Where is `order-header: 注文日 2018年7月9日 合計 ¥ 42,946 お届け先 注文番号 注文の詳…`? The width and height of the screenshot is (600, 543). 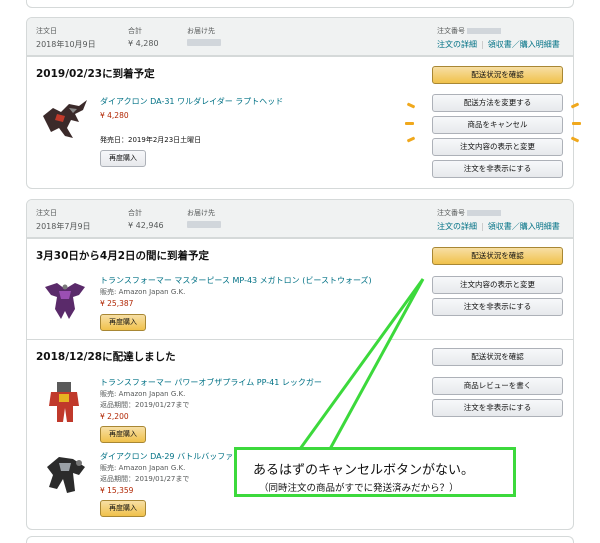 order-header: 注文日 2018年7月9日 合計 ¥ 42,946 お届け先 注文番号 注文の詳… is located at coordinates (300, 219).